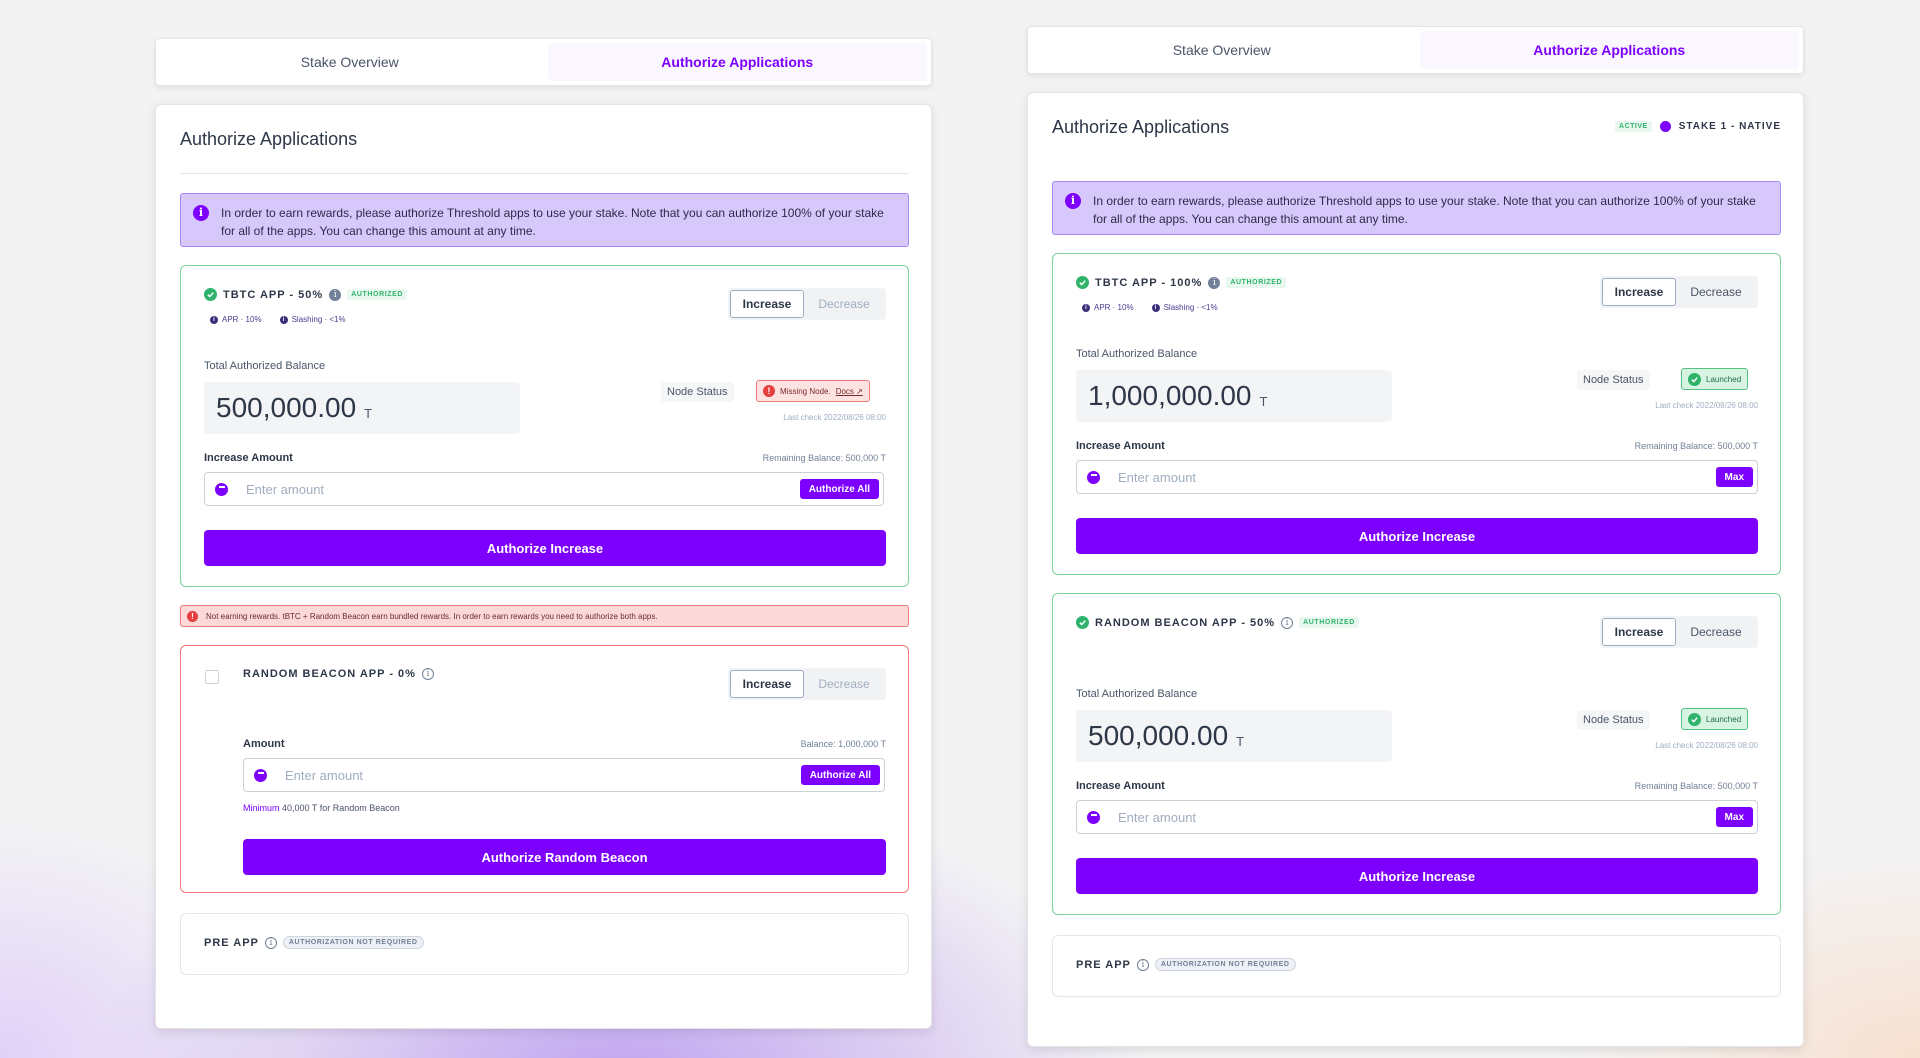 The image size is (1920, 1058). I want to click on authorize-random-beacon-button: Authorize Random Beacon, so click(564, 857).